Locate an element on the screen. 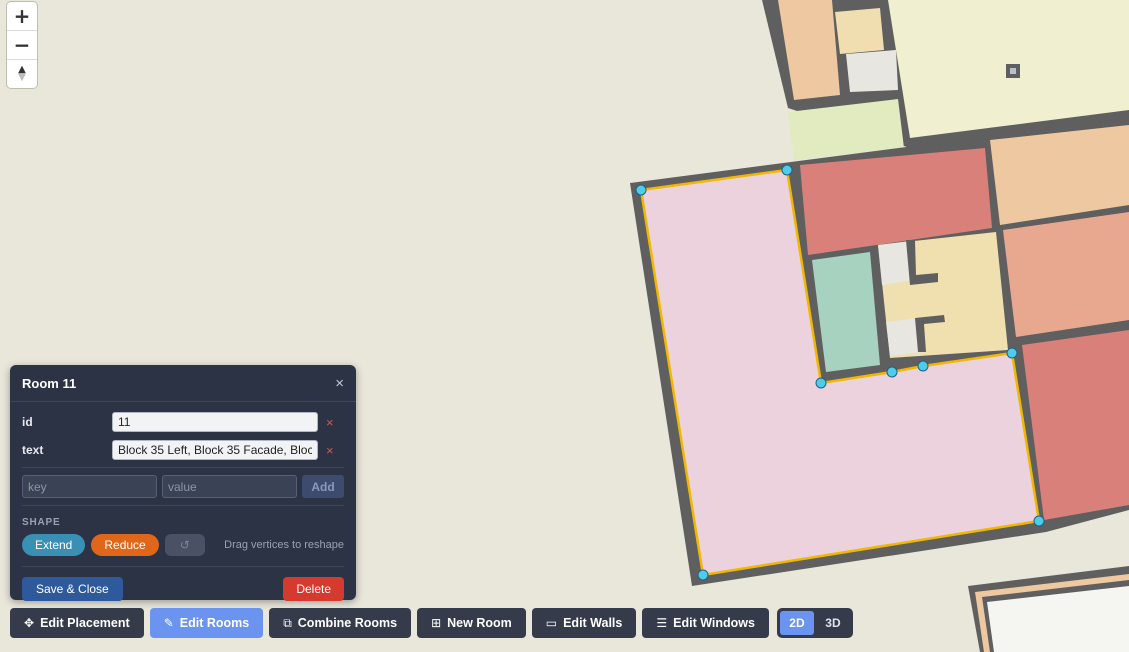 This screenshot has width=1129, height=652. combine-rooms-button: ⧉ Combine Rooms is located at coordinates (340, 623).